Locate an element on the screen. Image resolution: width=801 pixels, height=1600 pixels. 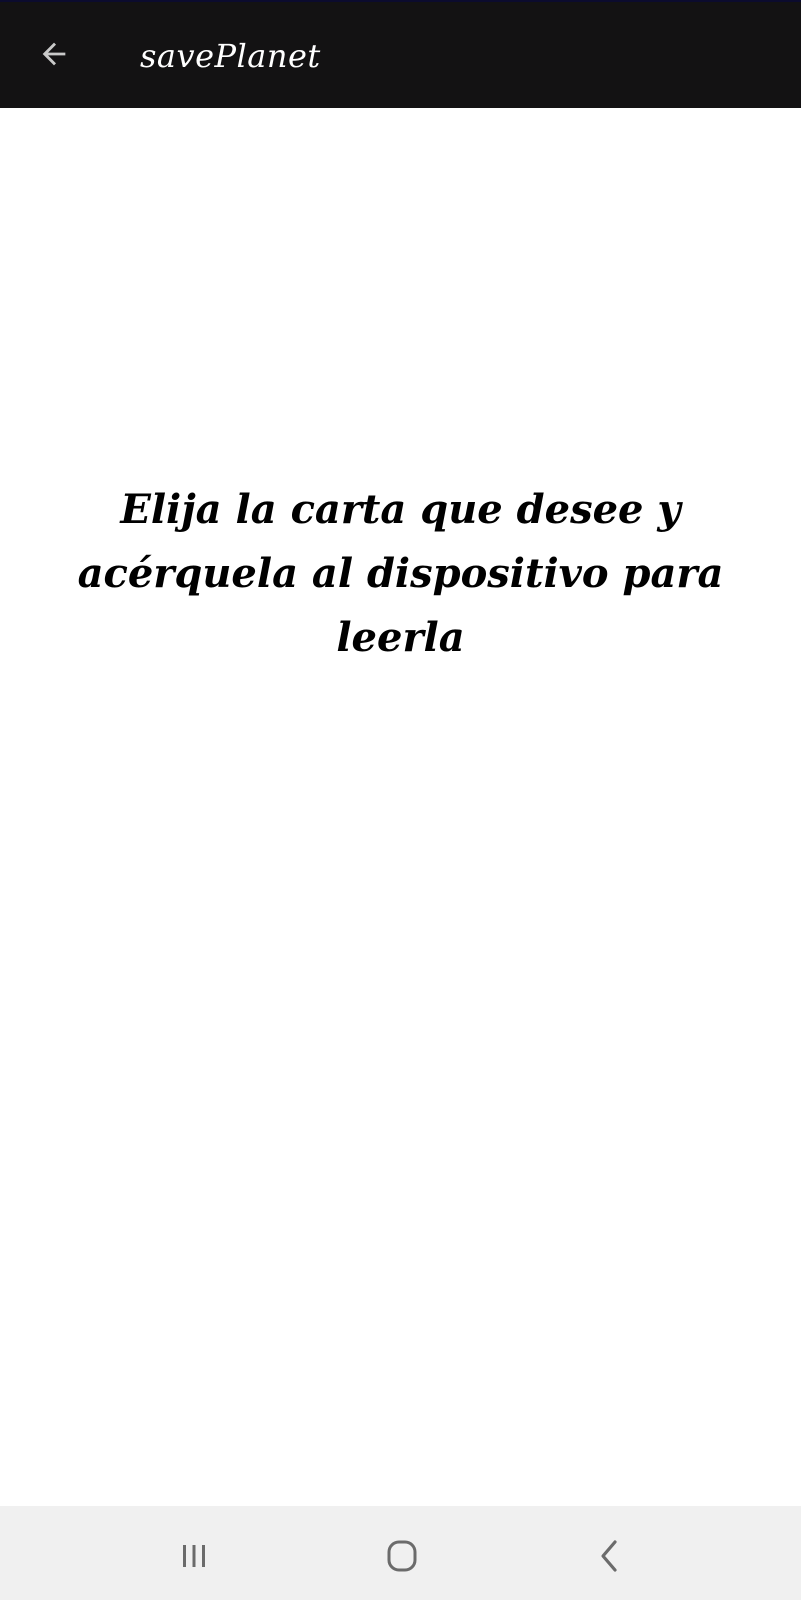
system-back-button is located at coordinates (610, 1556).